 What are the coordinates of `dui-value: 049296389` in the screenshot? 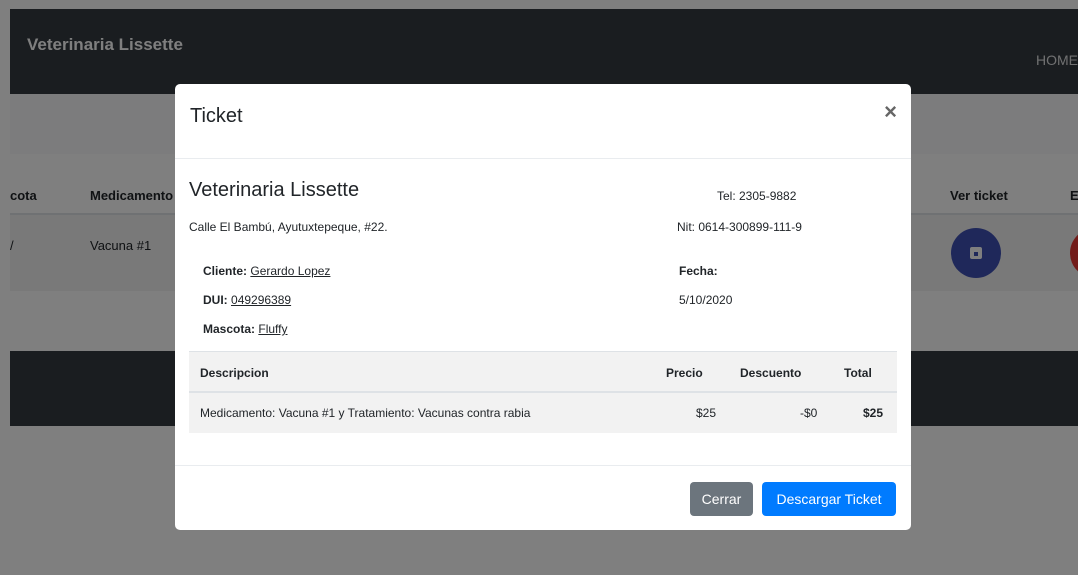 It's located at (261, 300).